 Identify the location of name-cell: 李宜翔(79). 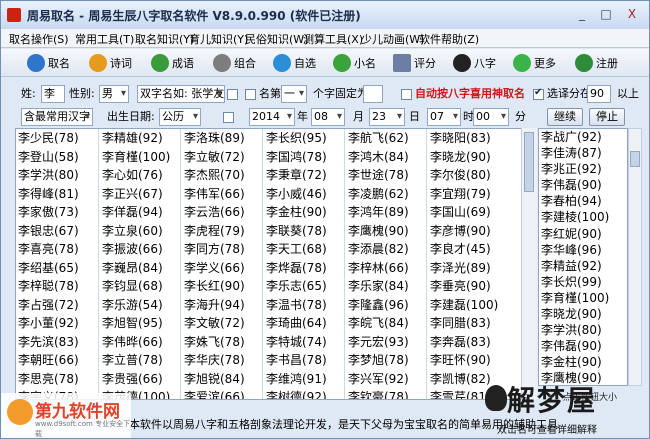
(469, 194).